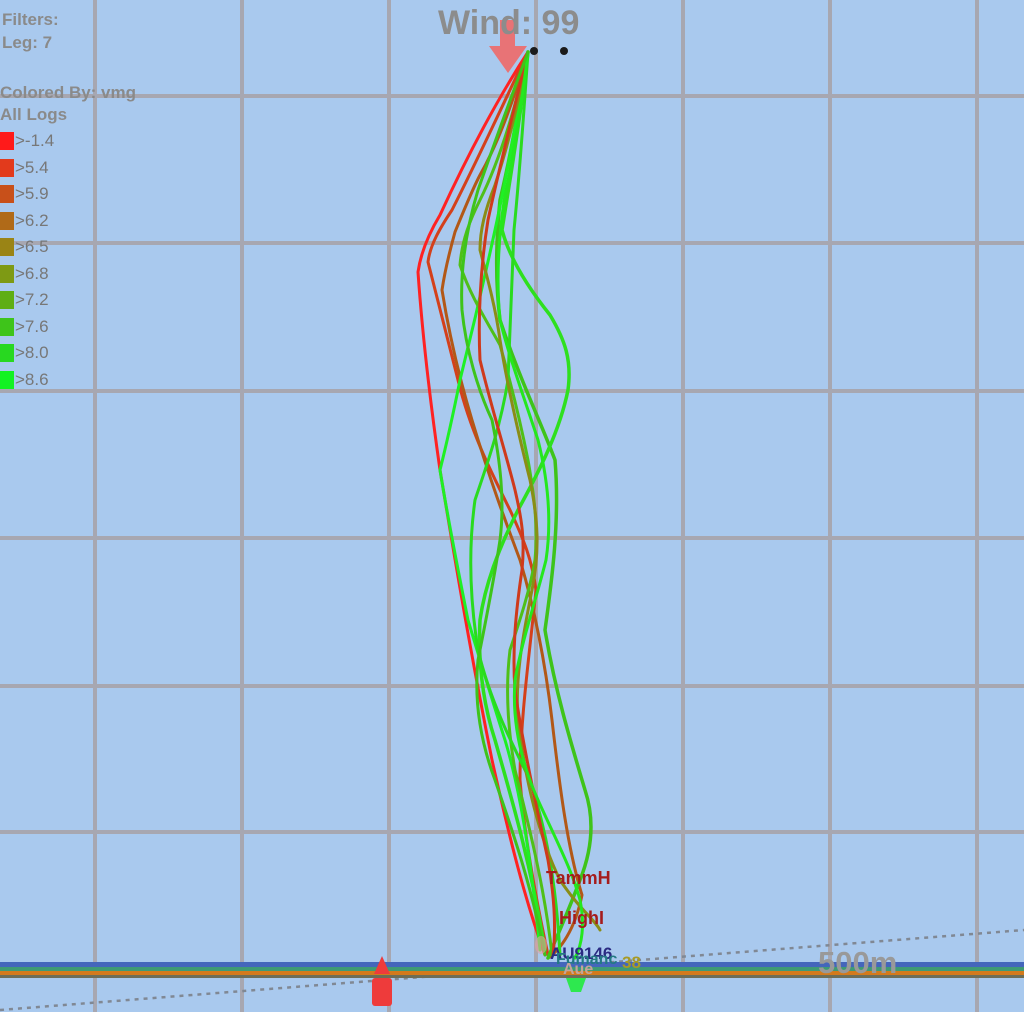 This screenshot has width=1024, height=1012. Describe the element at coordinates (581, 918) in the screenshot. I see `boat-label-highl: HighI` at that location.